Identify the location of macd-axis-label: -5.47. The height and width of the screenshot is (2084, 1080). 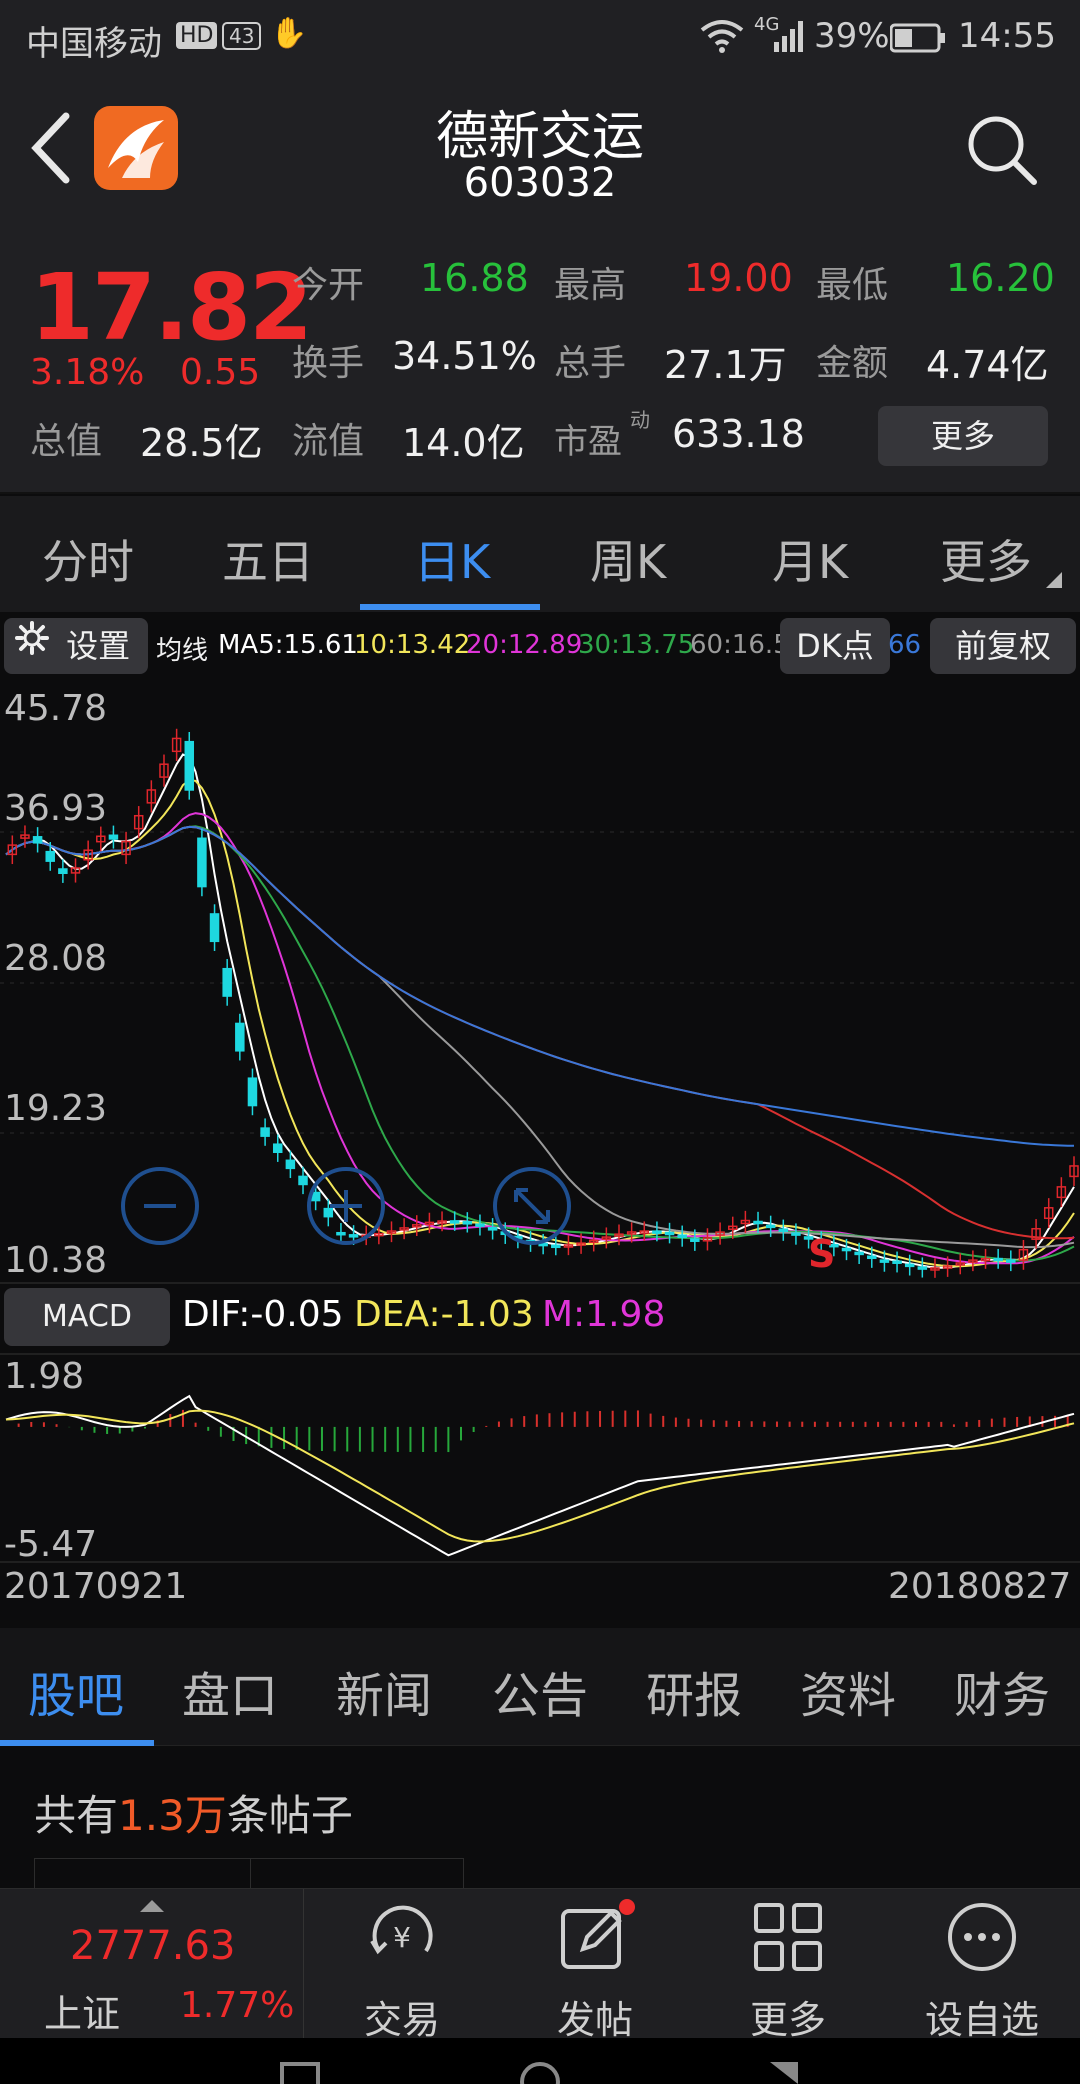
(51, 1544).